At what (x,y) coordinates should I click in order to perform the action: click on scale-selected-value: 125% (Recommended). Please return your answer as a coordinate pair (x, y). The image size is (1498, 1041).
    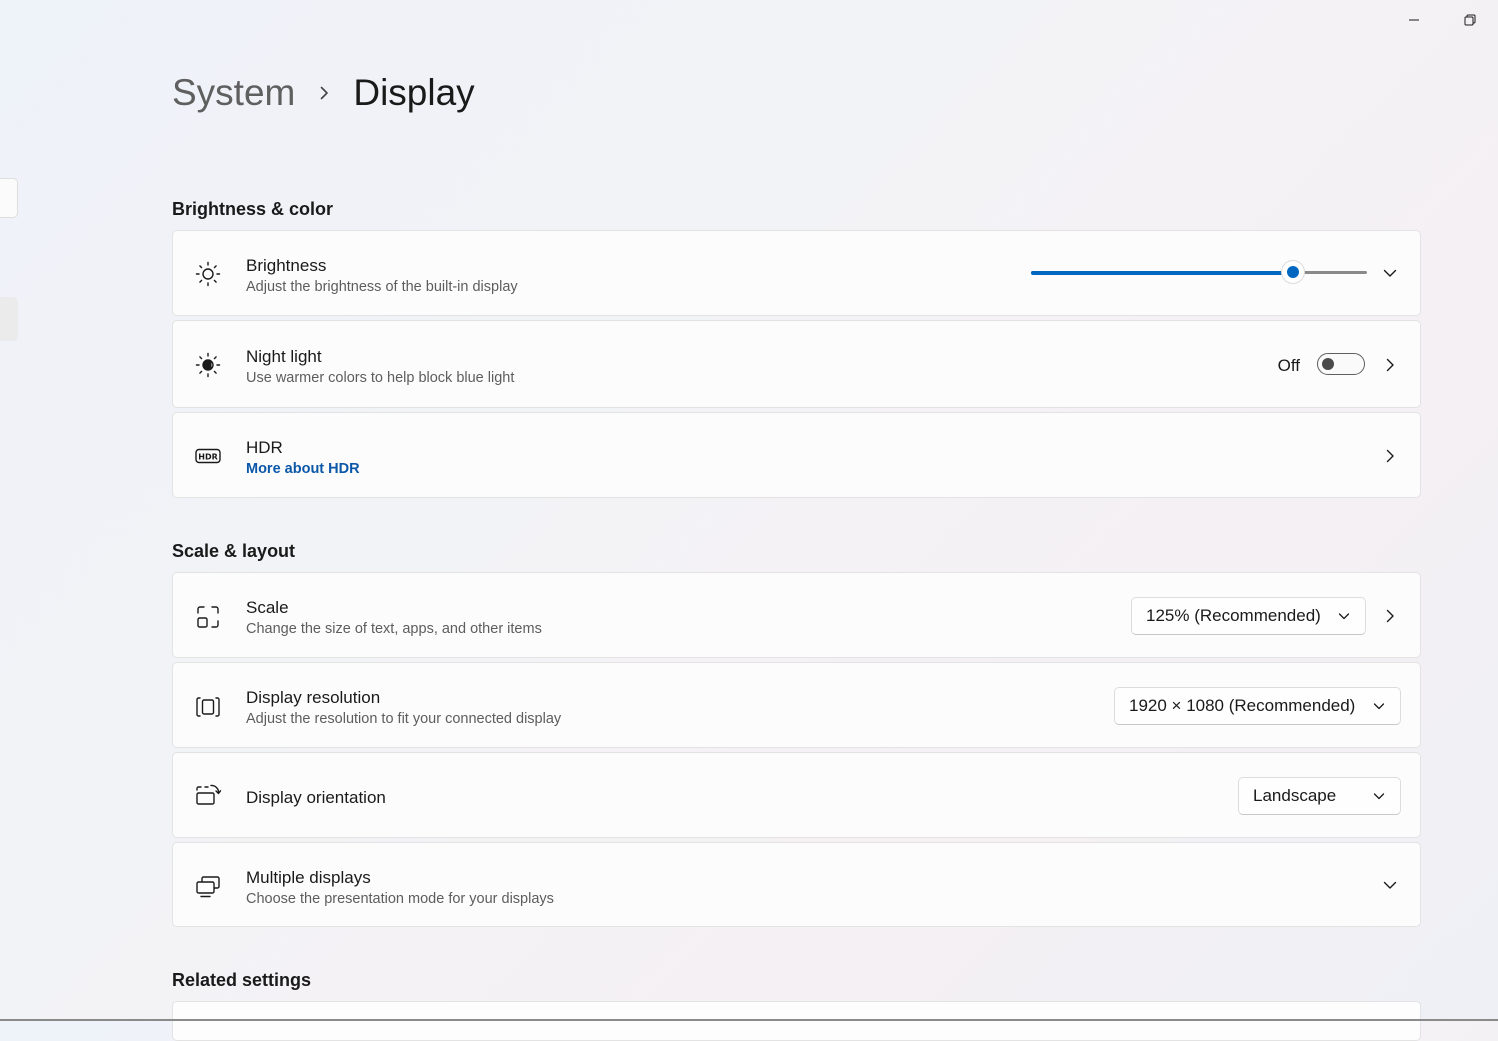
    Looking at the image, I should click on (1233, 615).